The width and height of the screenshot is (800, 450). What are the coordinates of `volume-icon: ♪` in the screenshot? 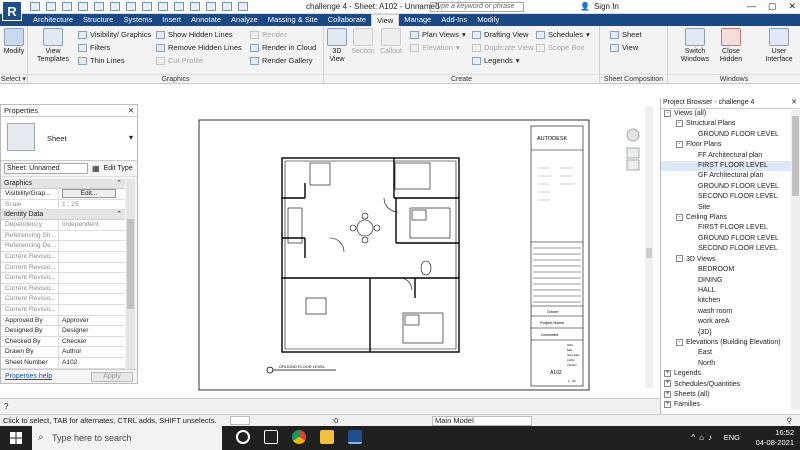 It's located at (712, 437).